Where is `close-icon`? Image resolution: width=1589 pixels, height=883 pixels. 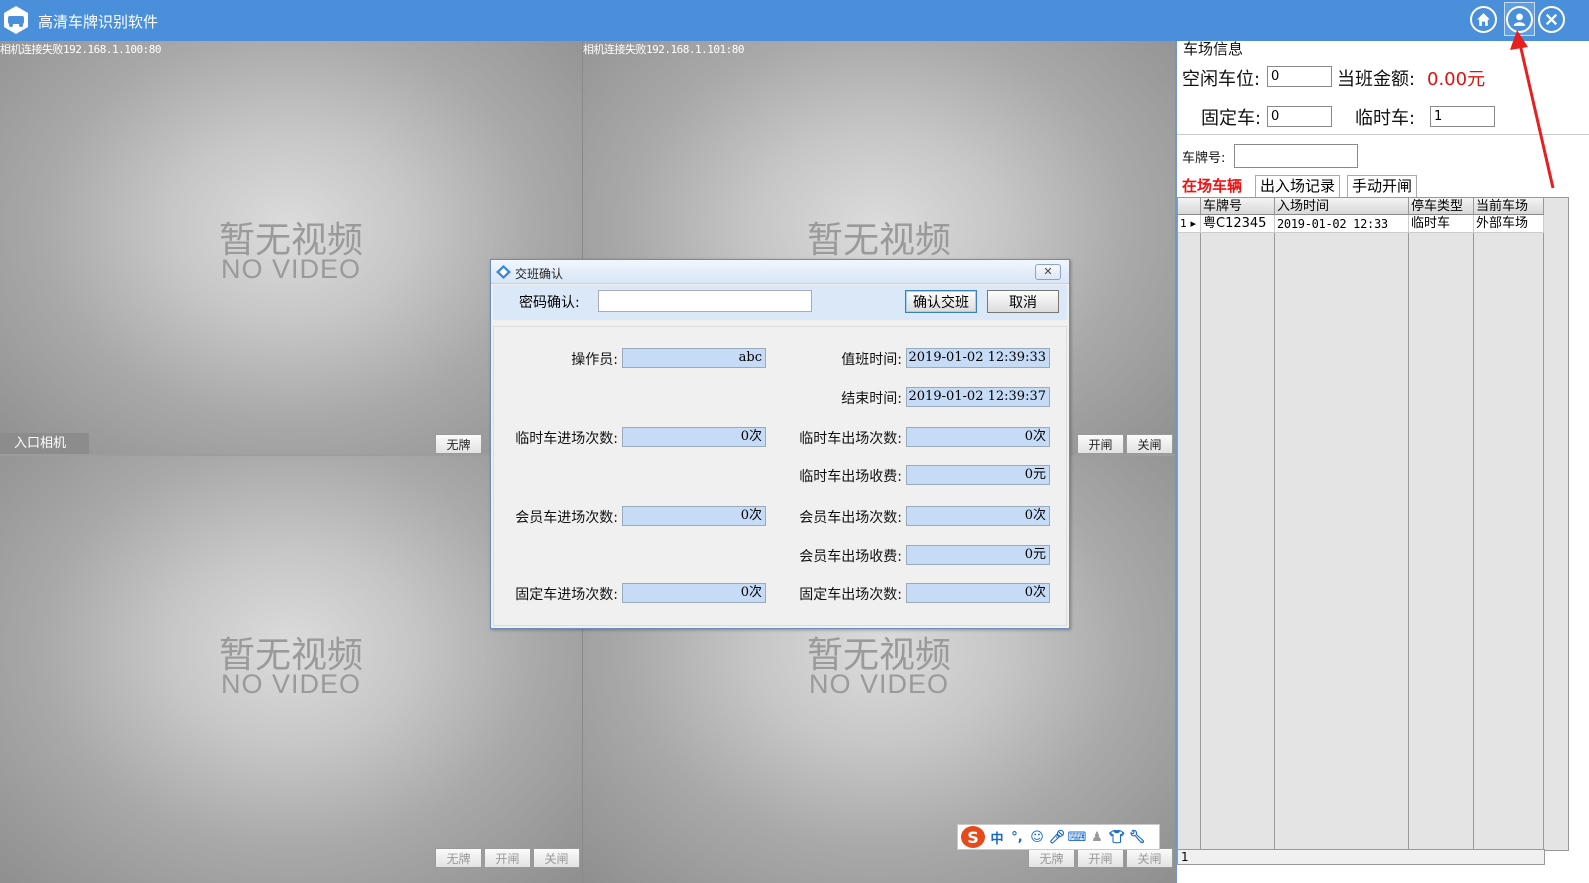
close-icon is located at coordinates (1551, 19).